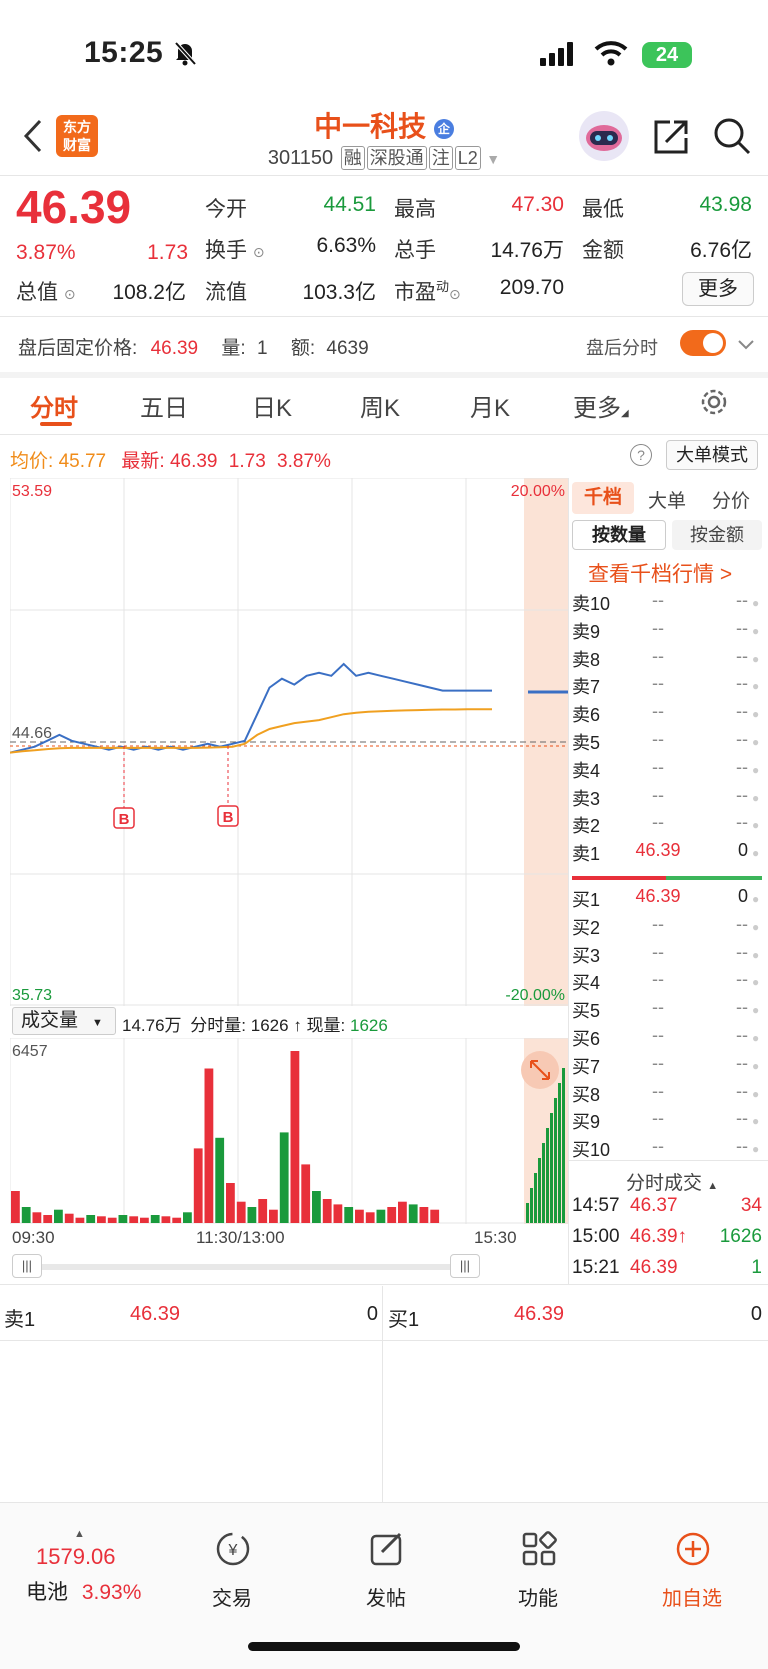  Describe the element at coordinates (667, 1122) in the screenshot. I see `buy-level-row: 买9 -- -- ●` at that location.